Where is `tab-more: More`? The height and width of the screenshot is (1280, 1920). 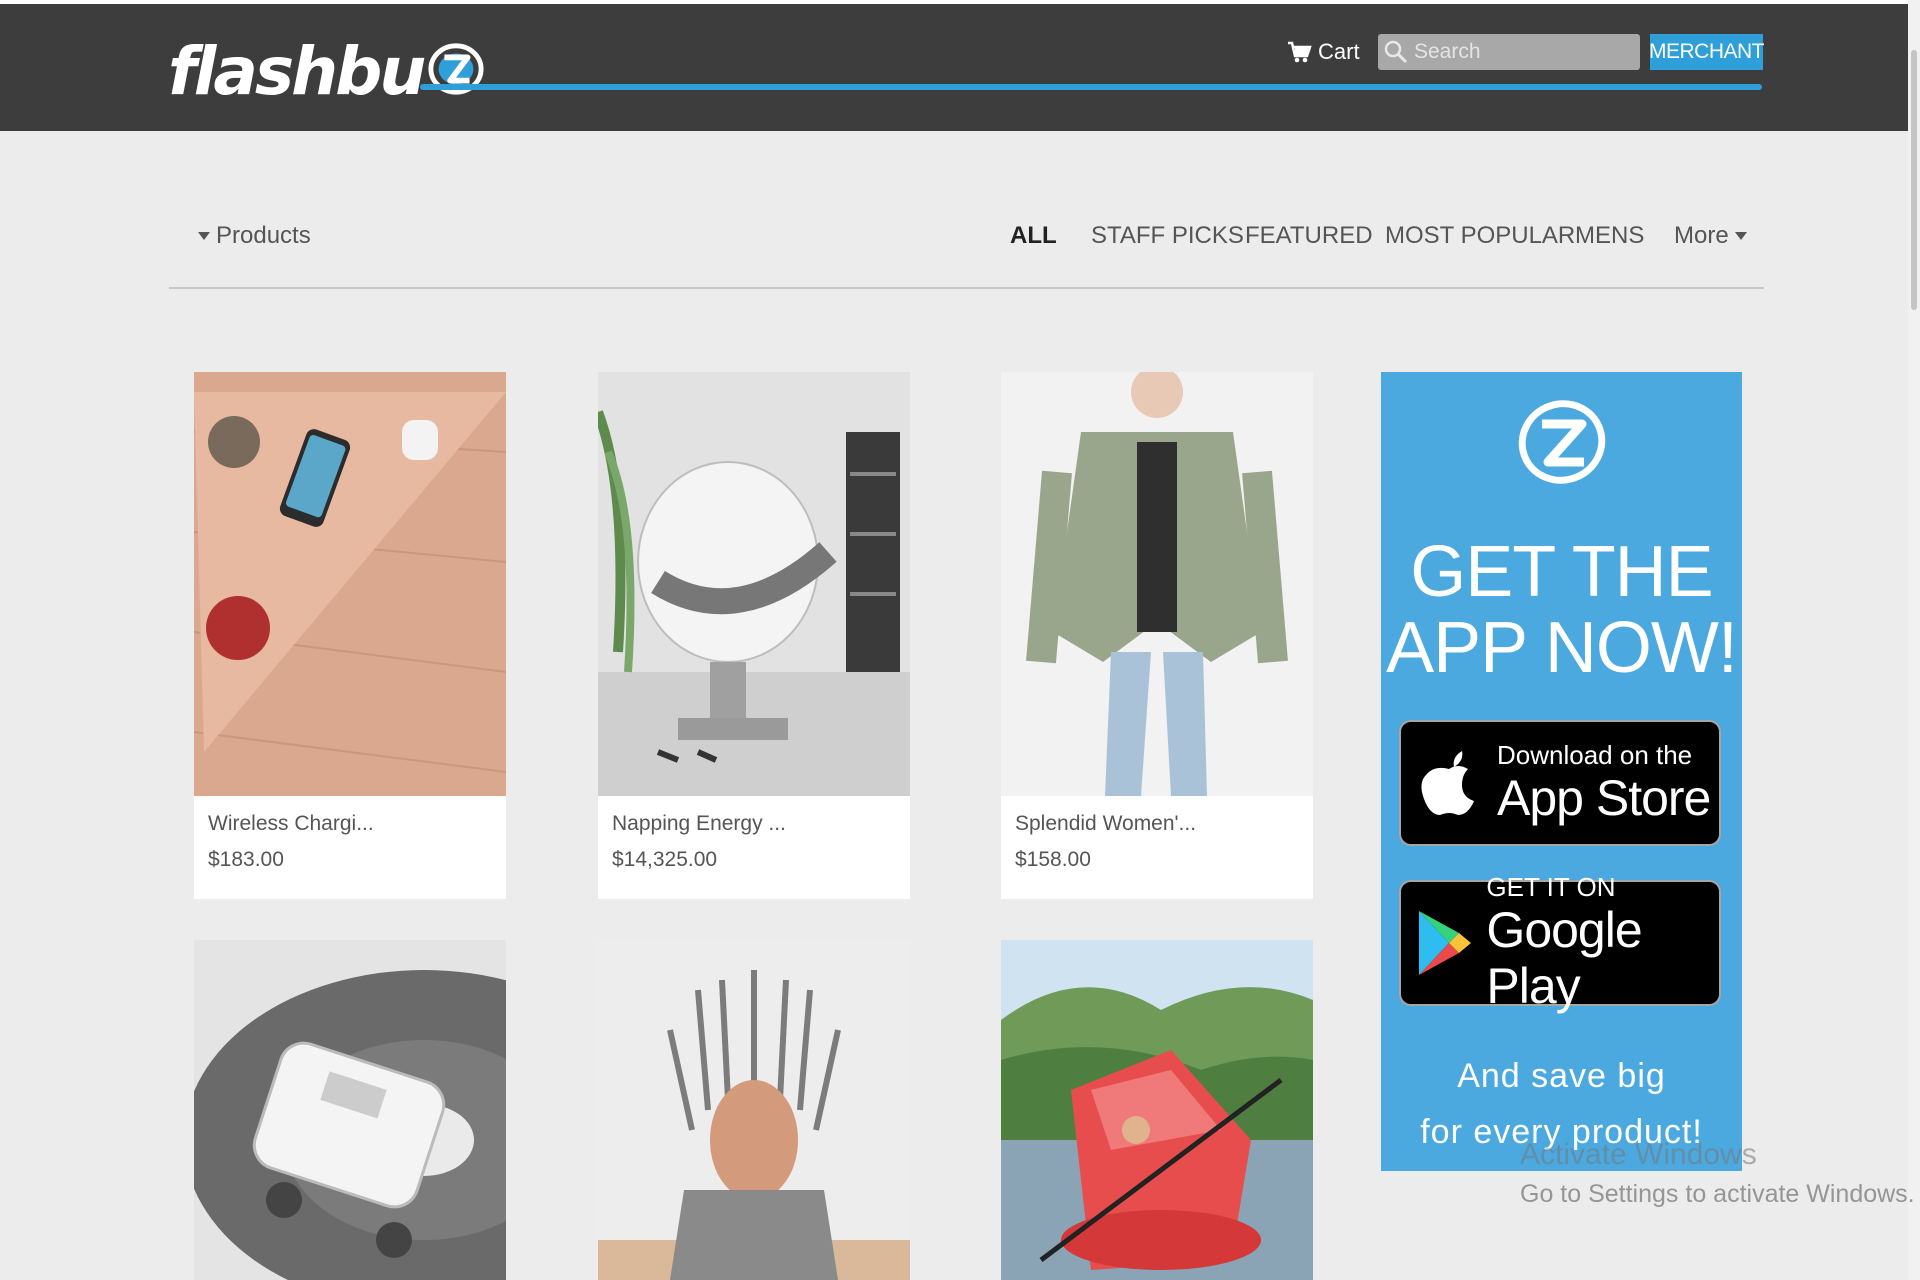
tab-more: More is located at coordinates (1710, 236).